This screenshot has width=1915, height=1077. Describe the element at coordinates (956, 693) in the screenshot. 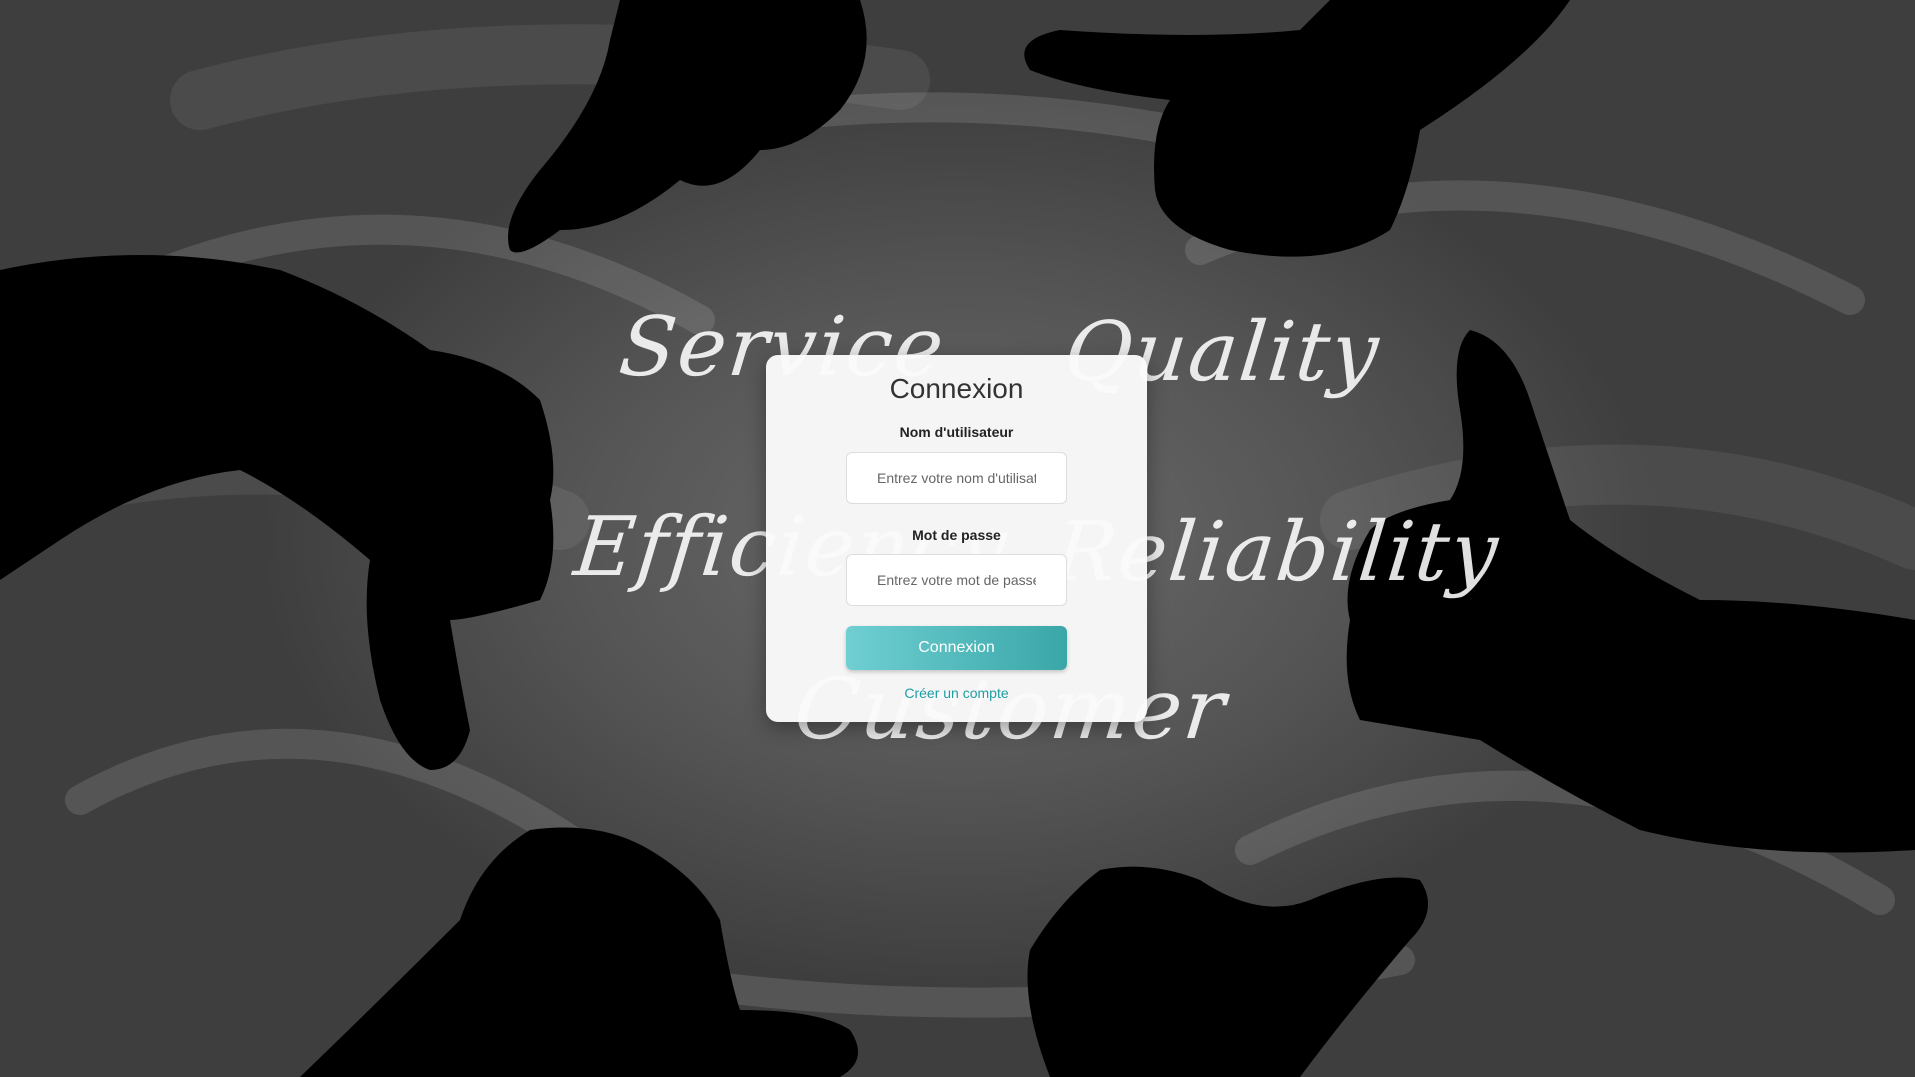

I see `create-account-link: Créer un compte` at that location.